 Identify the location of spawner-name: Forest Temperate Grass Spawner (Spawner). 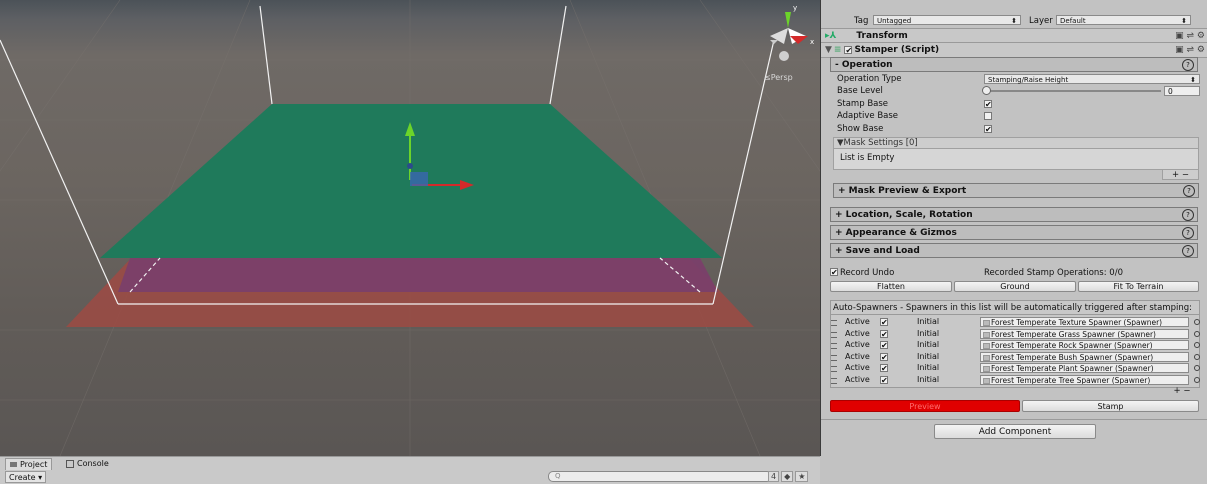
(1073, 334).